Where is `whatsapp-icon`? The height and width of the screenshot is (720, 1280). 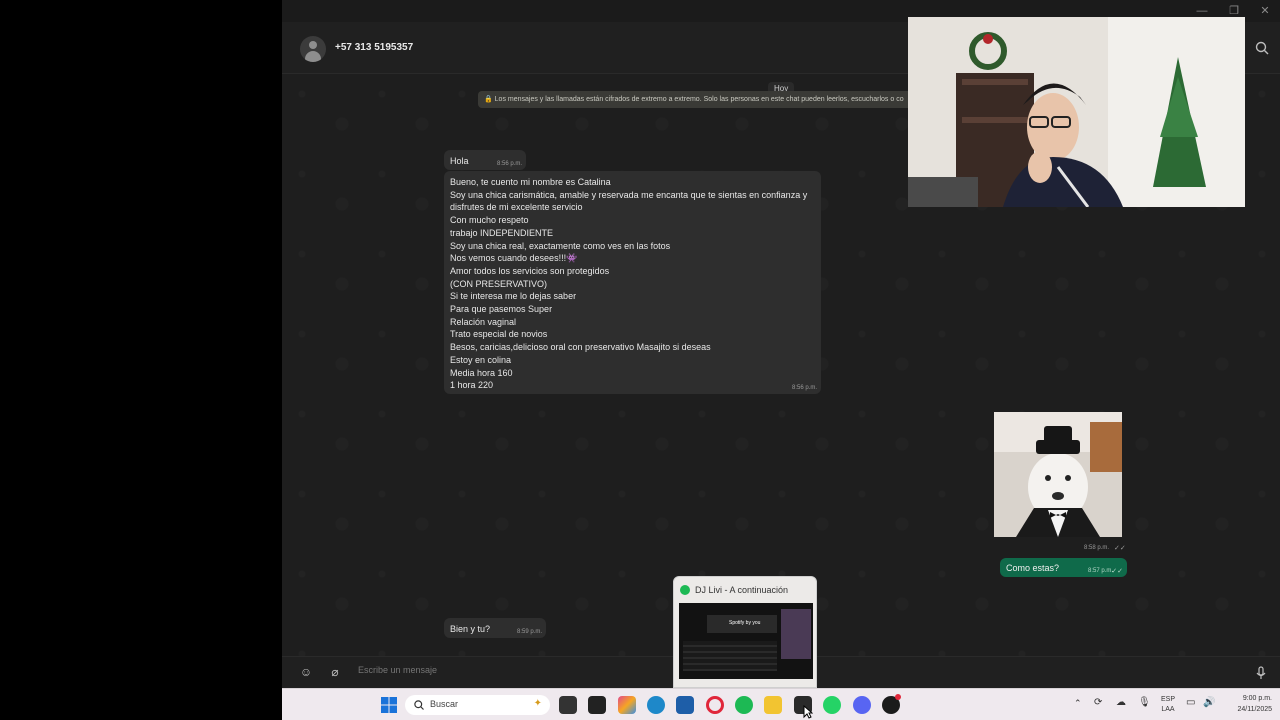
whatsapp-icon is located at coordinates (832, 705).